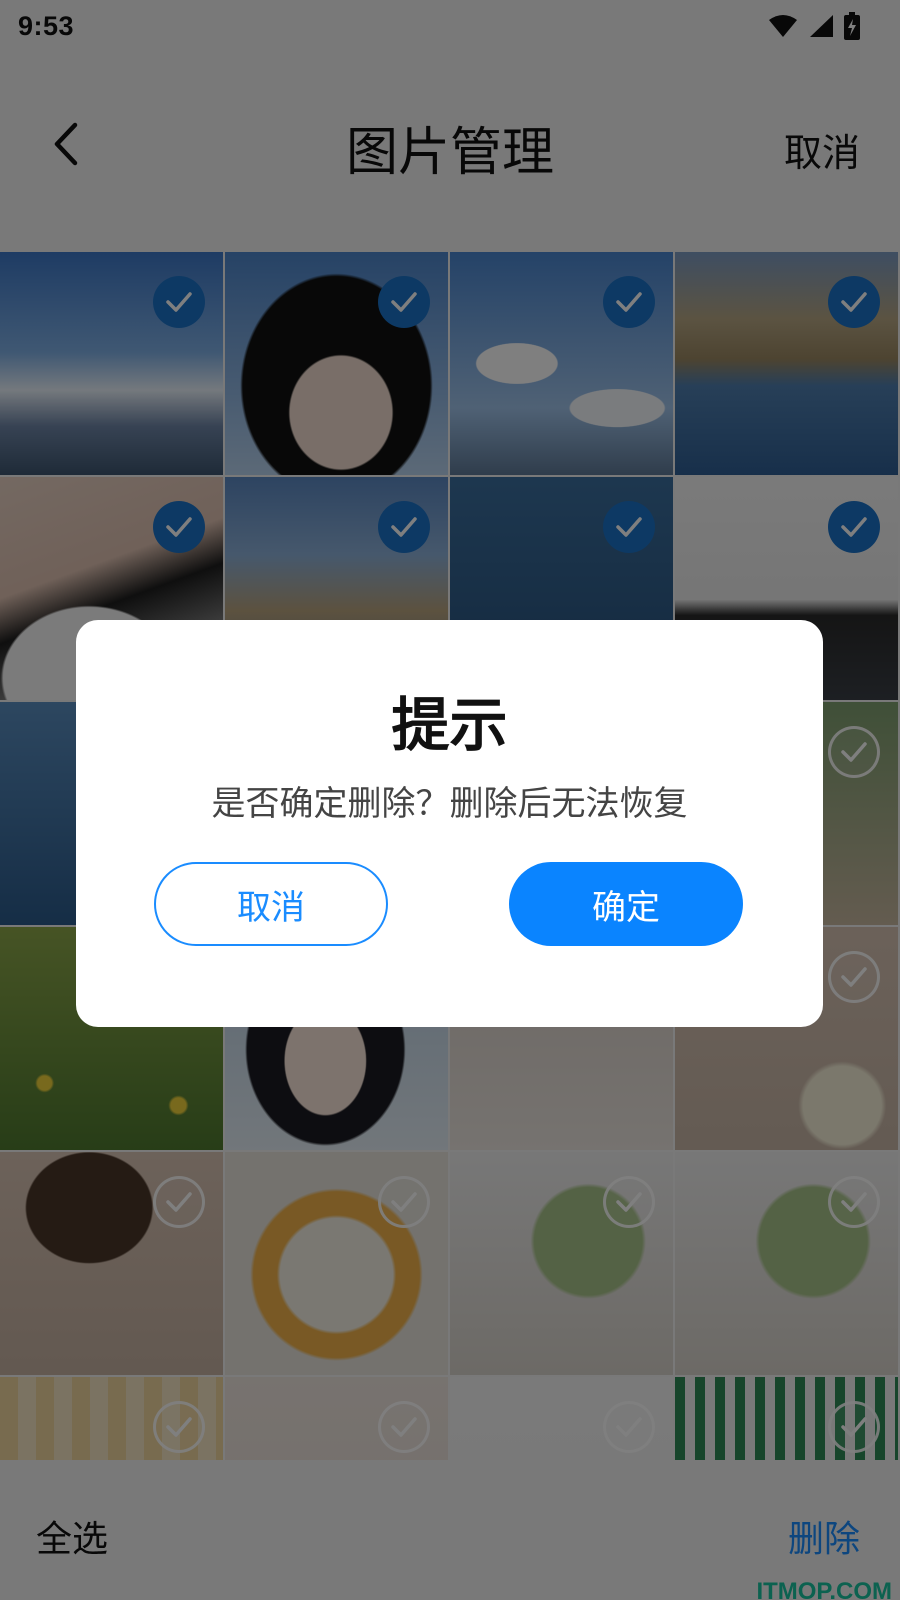 The height and width of the screenshot is (1600, 900). I want to click on dialog-confirm-button: 确定, so click(626, 904).